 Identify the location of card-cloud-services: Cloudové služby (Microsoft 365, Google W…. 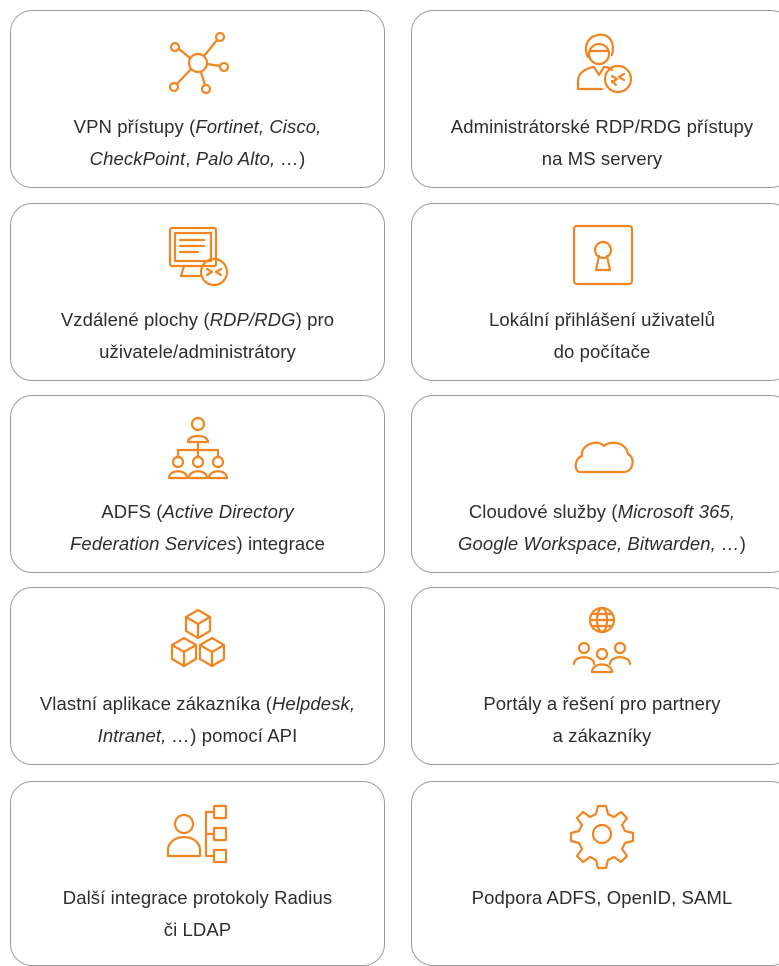
(595, 484).